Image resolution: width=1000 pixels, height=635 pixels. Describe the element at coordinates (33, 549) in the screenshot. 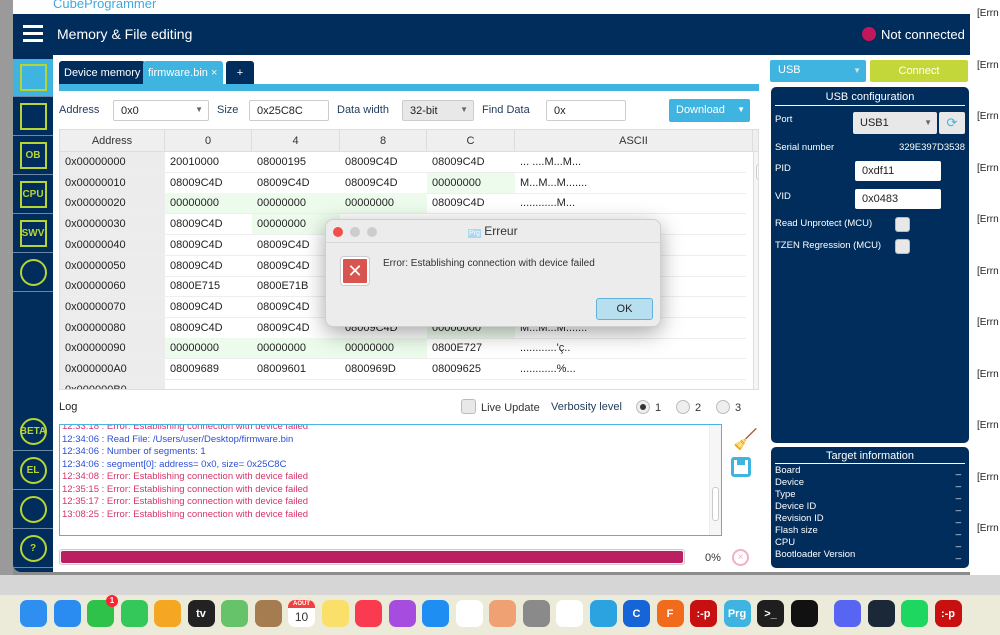

I see `sidebar-item-help: ?` at that location.